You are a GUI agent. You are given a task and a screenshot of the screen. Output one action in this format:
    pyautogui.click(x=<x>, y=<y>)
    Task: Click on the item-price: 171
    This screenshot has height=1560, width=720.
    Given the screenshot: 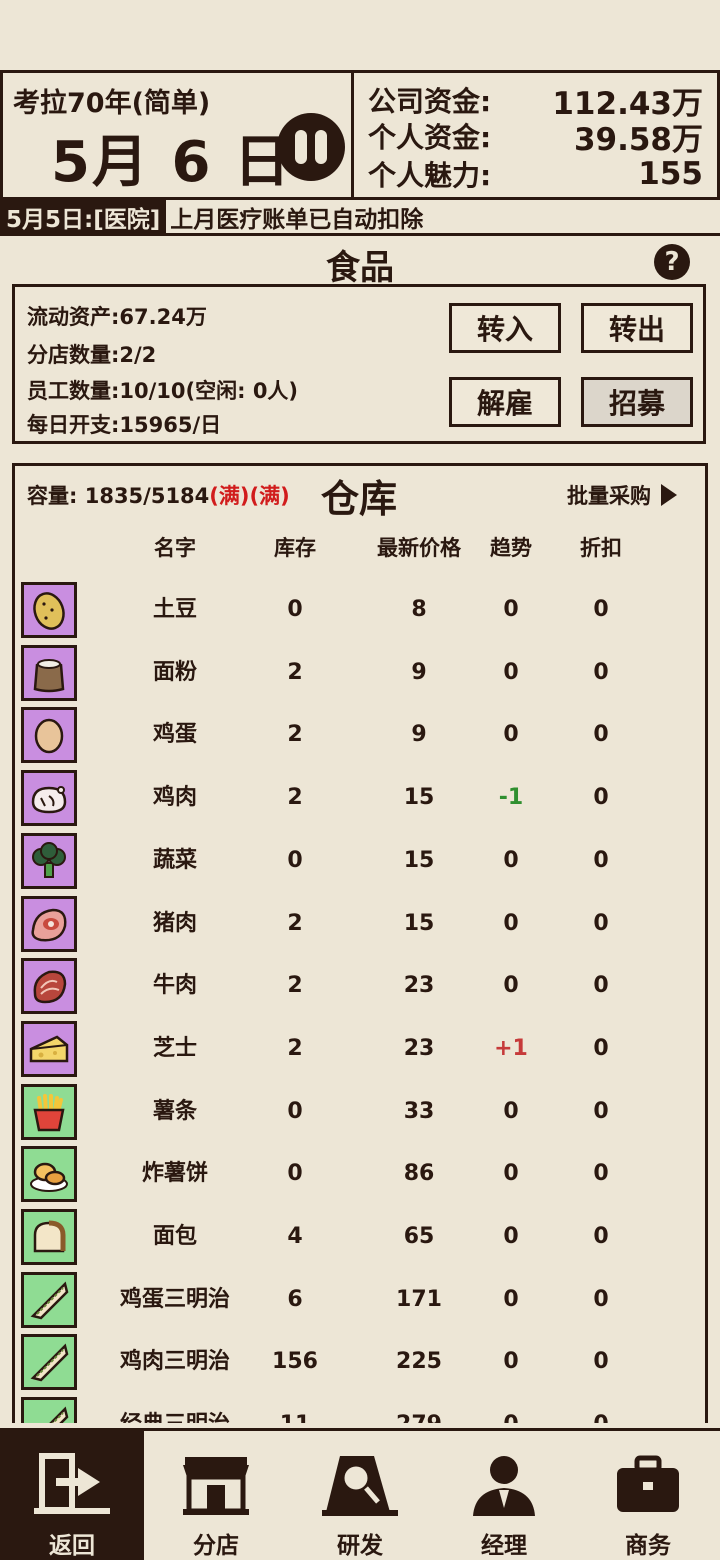 What is the action you would take?
    pyautogui.click(x=419, y=1299)
    